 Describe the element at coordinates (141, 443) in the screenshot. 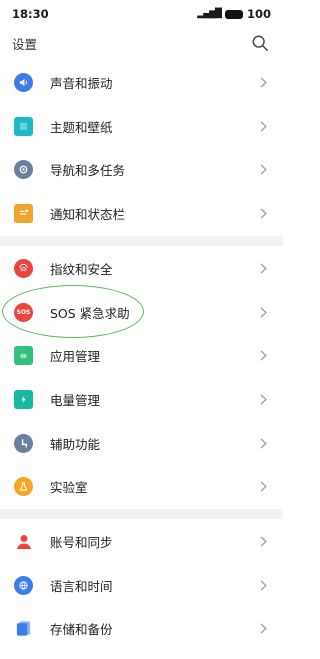

I see `settings-item-accessibility: 辅助功能` at that location.